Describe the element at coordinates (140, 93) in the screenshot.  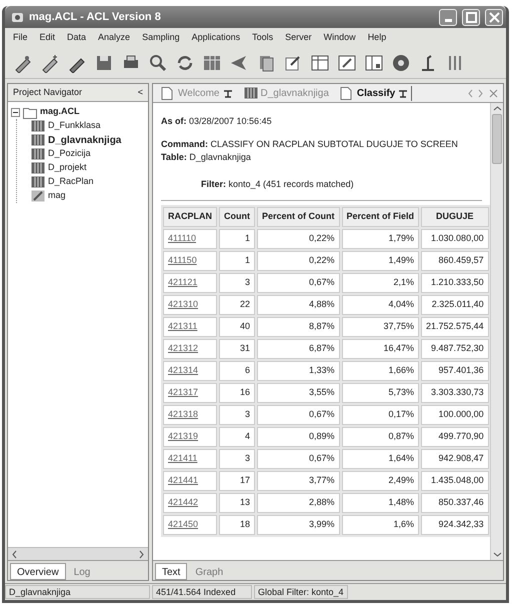
I see `collapse-button: <` at that location.